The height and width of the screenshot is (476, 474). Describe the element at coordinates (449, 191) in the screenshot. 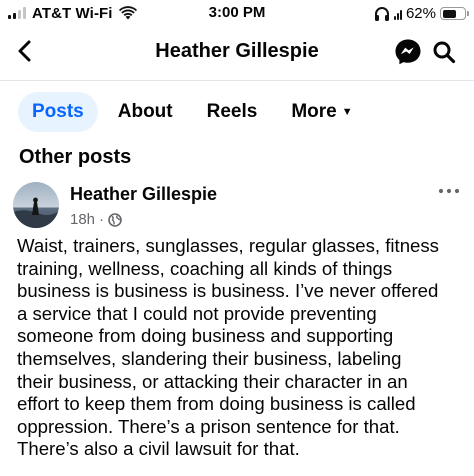

I see `more-dots-icon` at that location.